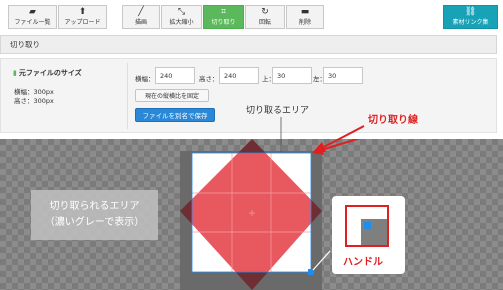 Image resolution: width=503 pixels, height=290 pixels. Describe the element at coordinates (94, 222) in the screenshot. I see `removed-area-line2: （濃いグレーで表示）` at that location.